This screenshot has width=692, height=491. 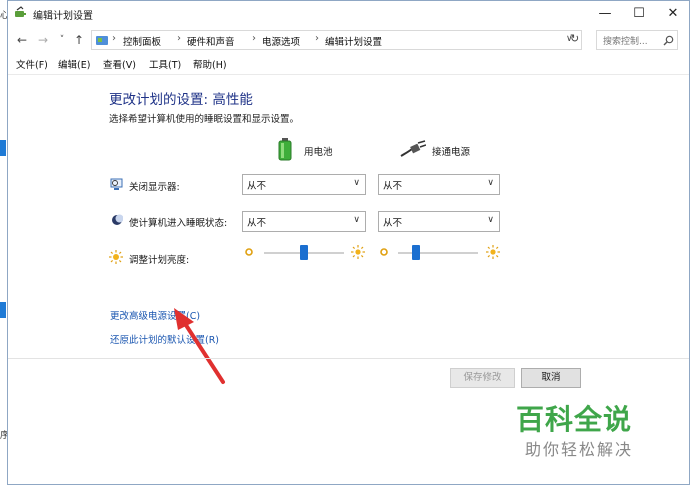 I want to click on breadcrumb-hardware-sound: 硬件和声音, so click(x=211, y=41).